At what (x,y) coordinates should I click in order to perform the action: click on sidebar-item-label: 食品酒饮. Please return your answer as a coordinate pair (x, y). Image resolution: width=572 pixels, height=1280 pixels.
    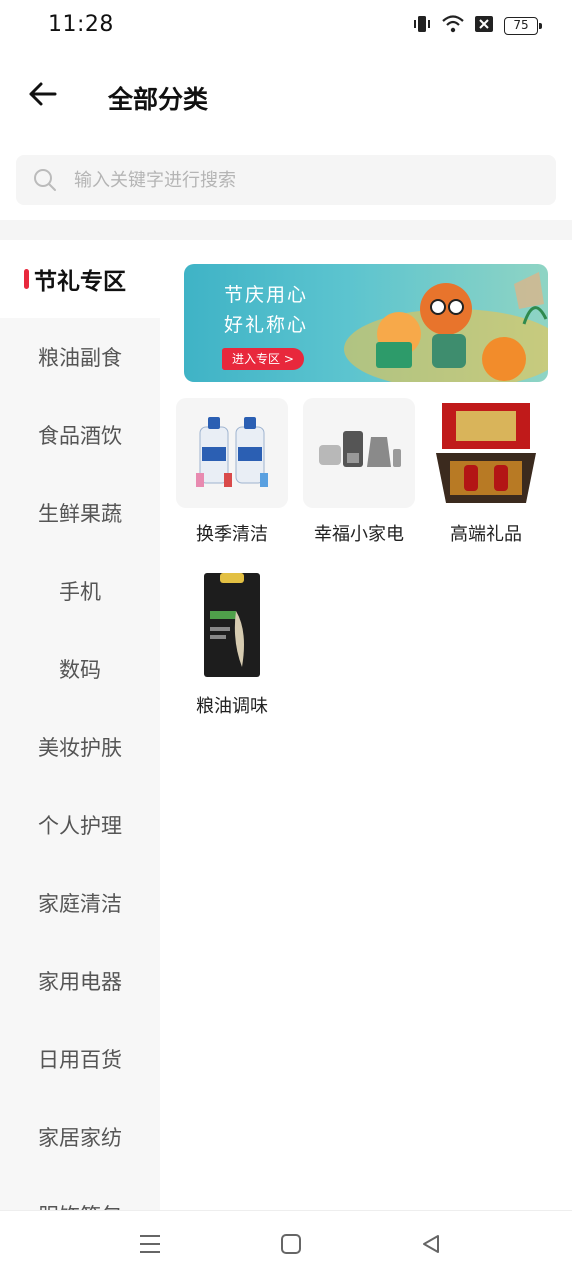
    Looking at the image, I should click on (80, 436).